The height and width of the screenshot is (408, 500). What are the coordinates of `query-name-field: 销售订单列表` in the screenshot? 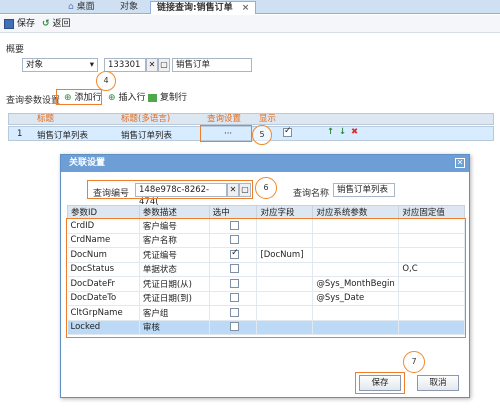 It's located at (364, 190).